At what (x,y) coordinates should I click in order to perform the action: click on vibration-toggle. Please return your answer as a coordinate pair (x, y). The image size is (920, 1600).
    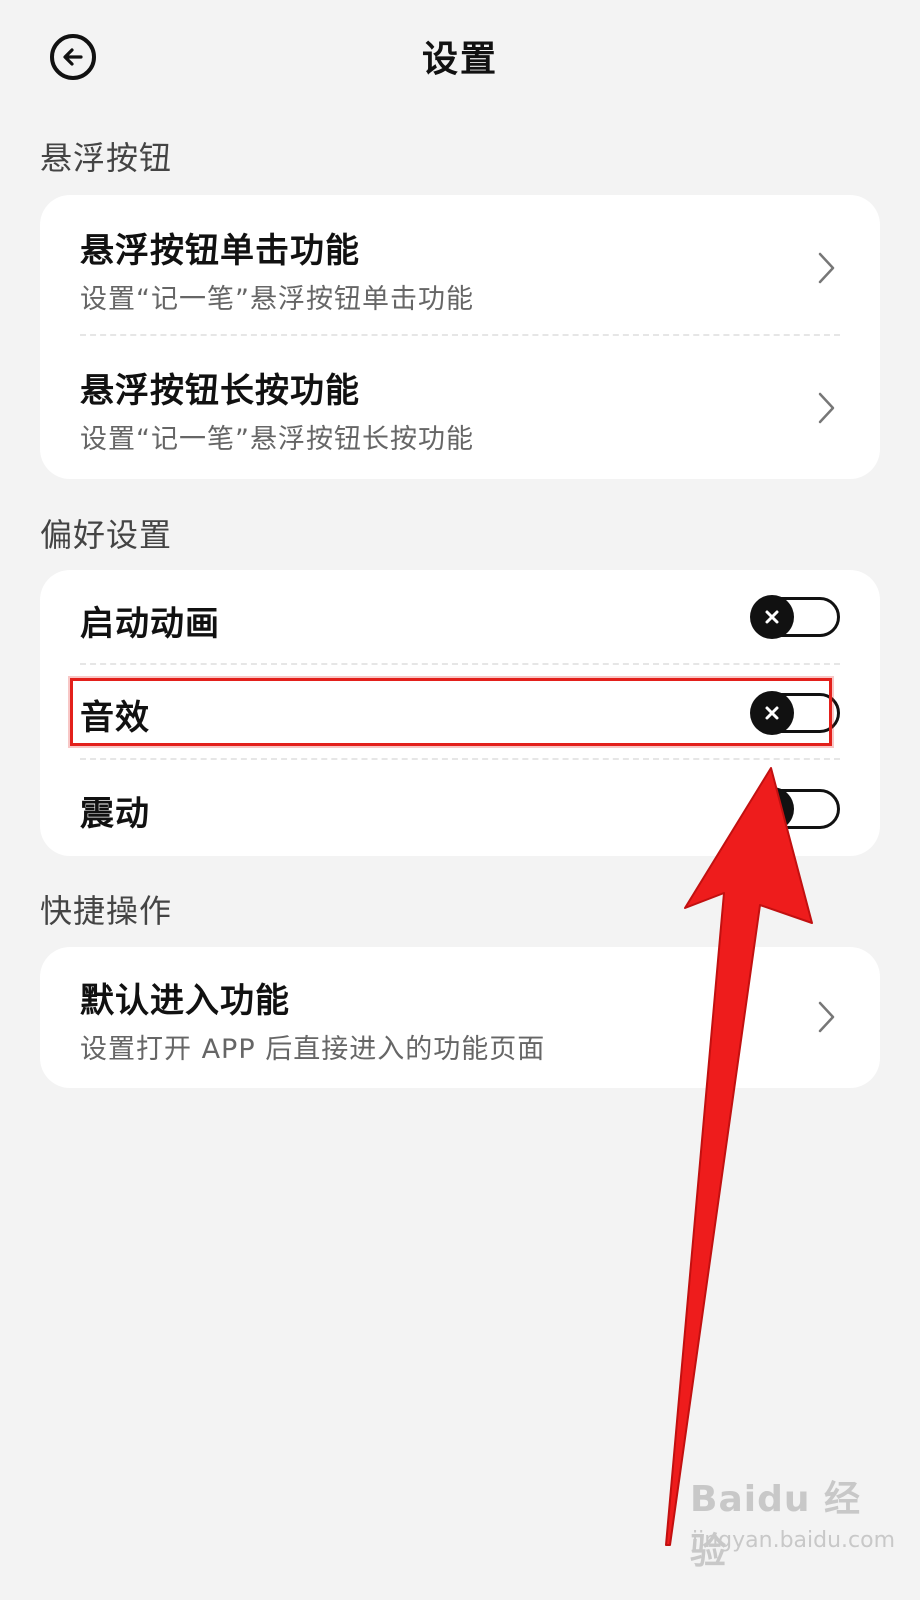
    Looking at the image, I should click on (795, 809).